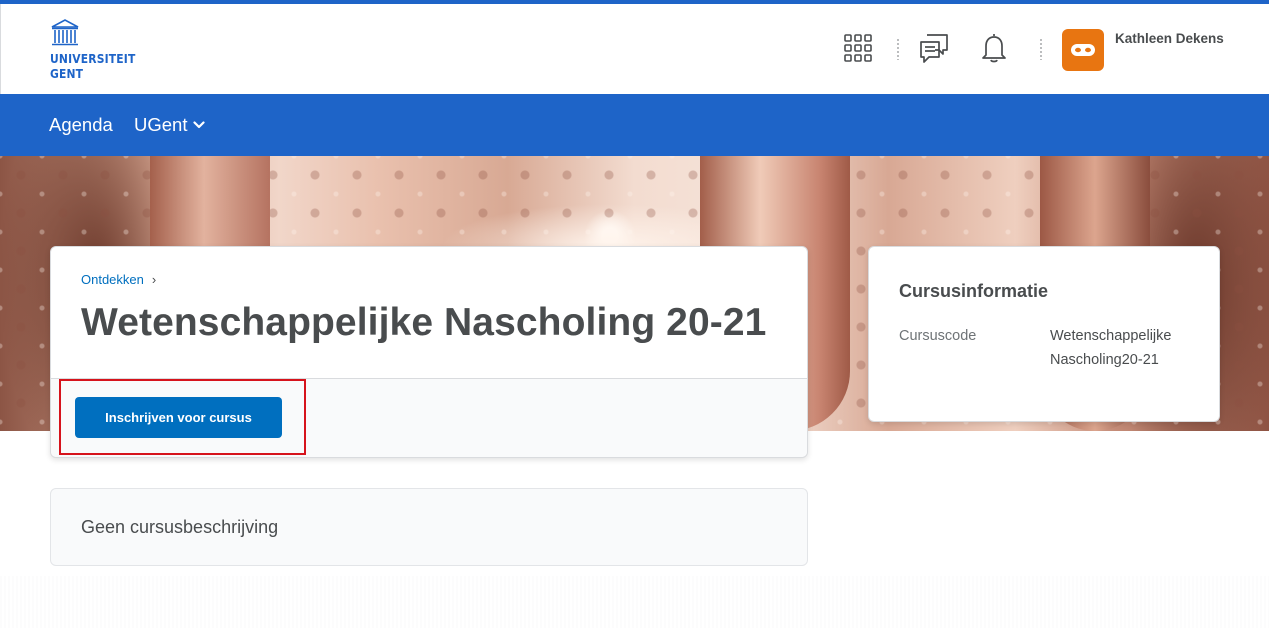 The height and width of the screenshot is (628, 1269). What do you see at coordinates (974, 291) in the screenshot?
I see `info-title: Cursusinformatie` at bounding box center [974, 291].